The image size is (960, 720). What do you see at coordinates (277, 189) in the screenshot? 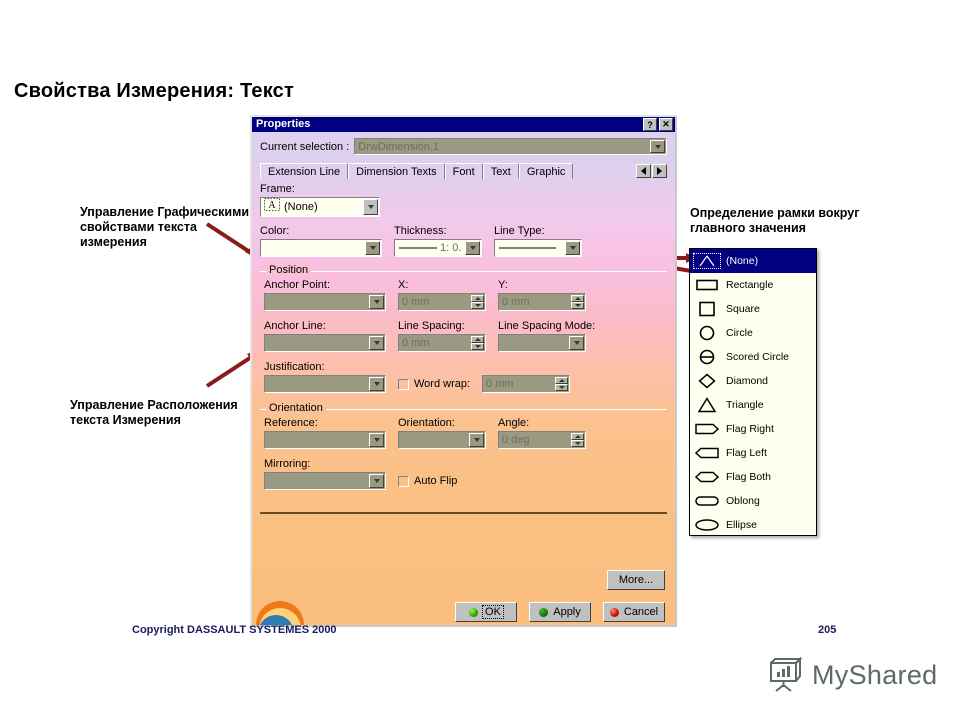
I see `frame-label: Frame:` at bounding box center [277, 189].